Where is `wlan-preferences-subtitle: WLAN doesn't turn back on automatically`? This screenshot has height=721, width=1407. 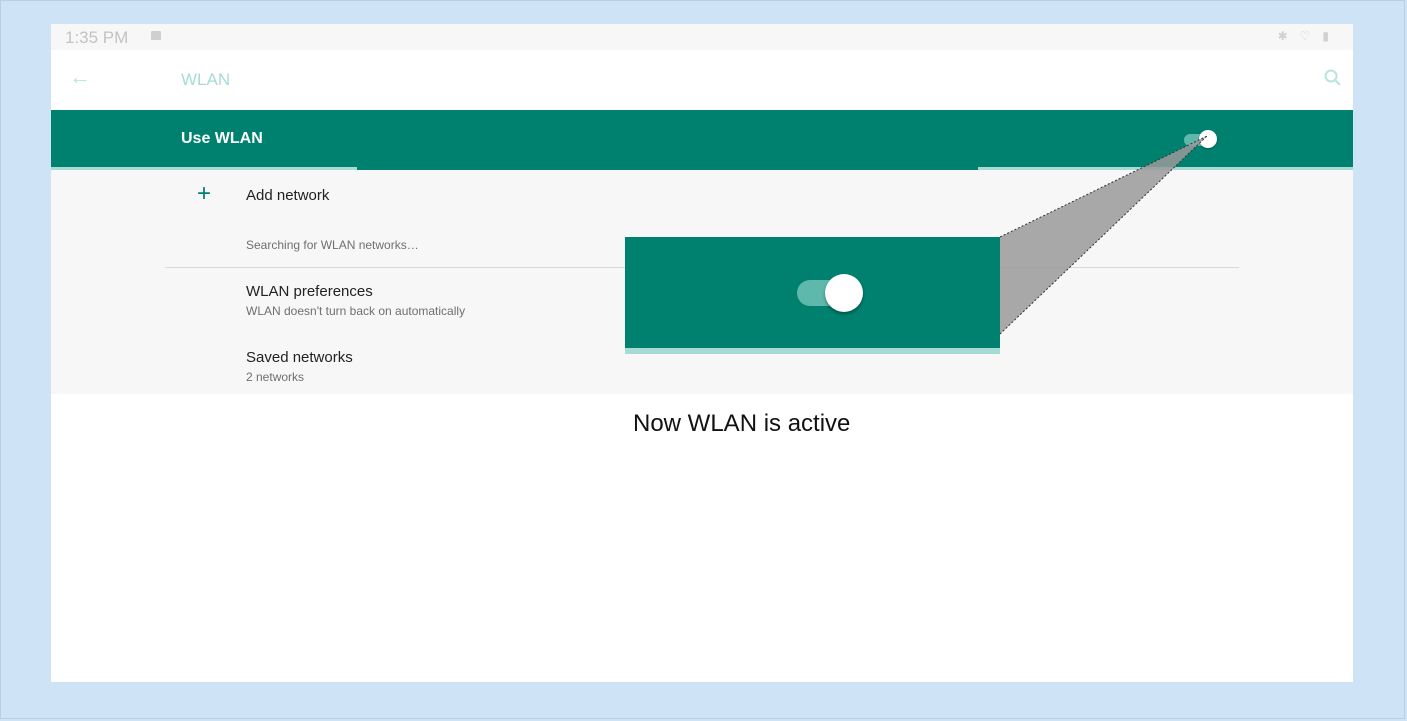
wlan-preferences-subtitle: WLAN doesn't turn back on automatically is located at coordinates (356, 311).